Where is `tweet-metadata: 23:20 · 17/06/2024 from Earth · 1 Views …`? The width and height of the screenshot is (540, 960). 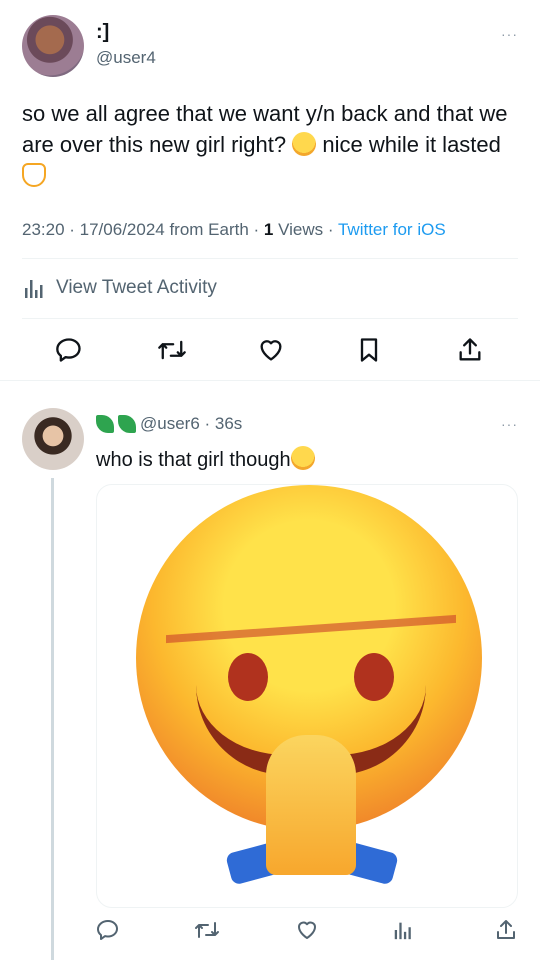
tweet-metadata: 23:20 · 17/06/2024 from Earth · 1 Views … is located at coordinates (234, 230).